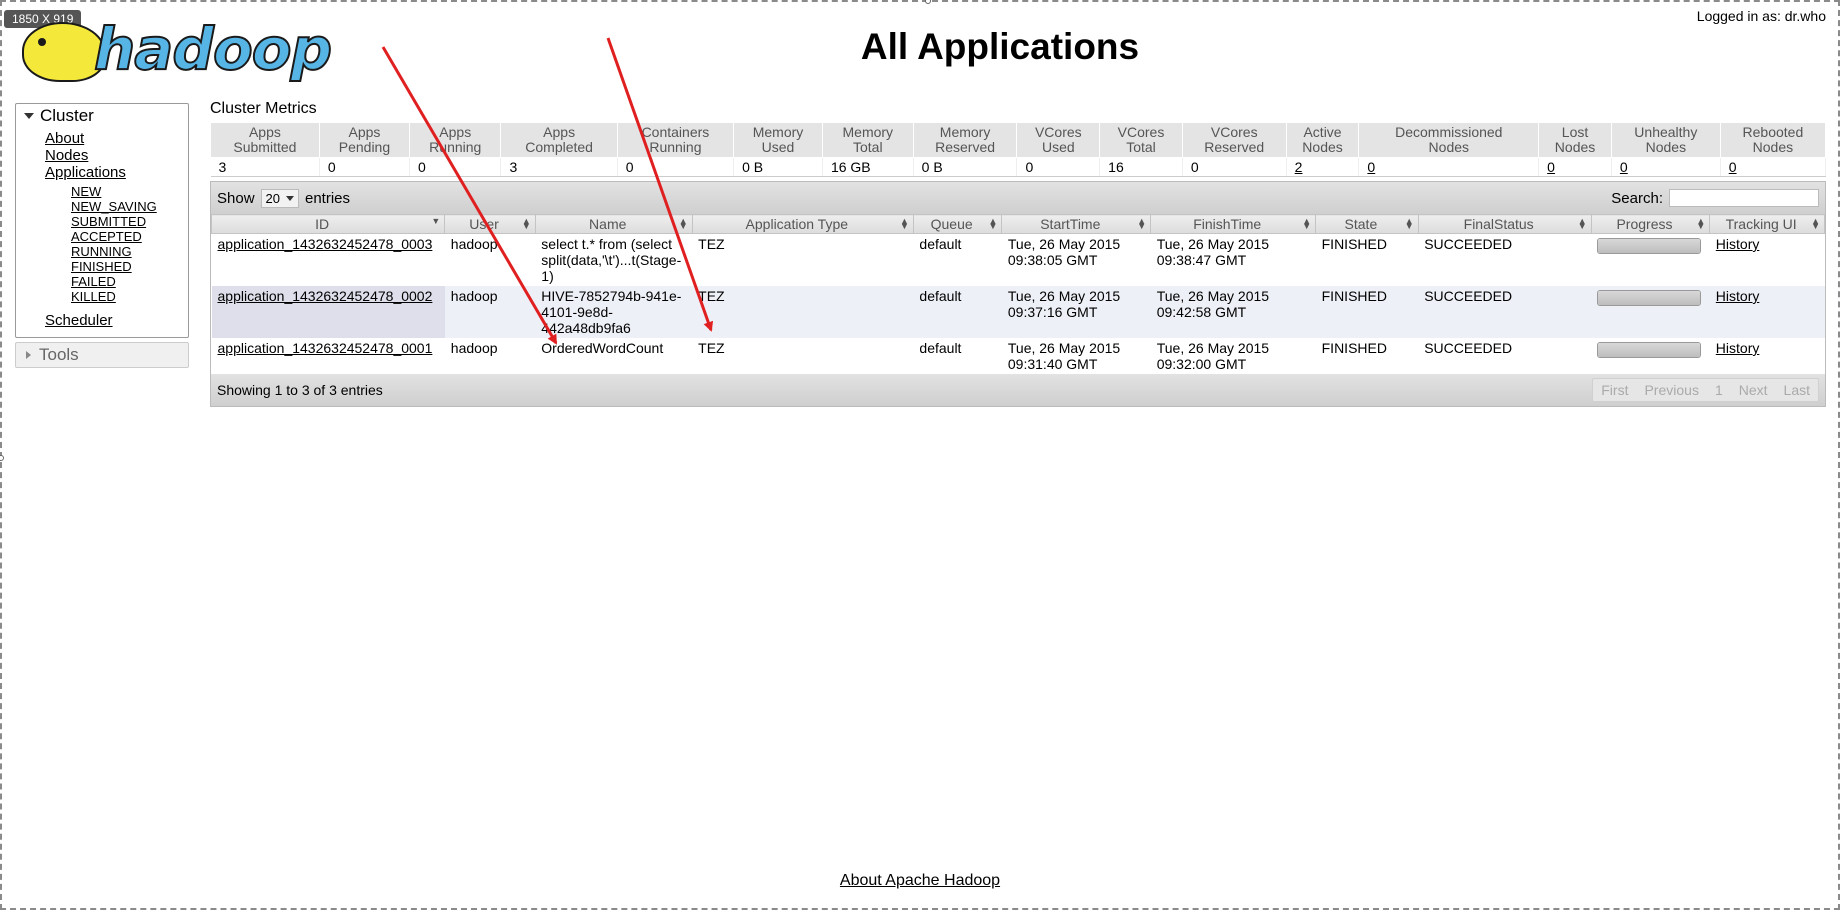 Image resolution: width=1840 pixels, height=910 pixels. What do you see at coordinates (614, 356) in the screenshot?
I see `cell-name: OrderedWordCount` at bounding box center [614, 356].